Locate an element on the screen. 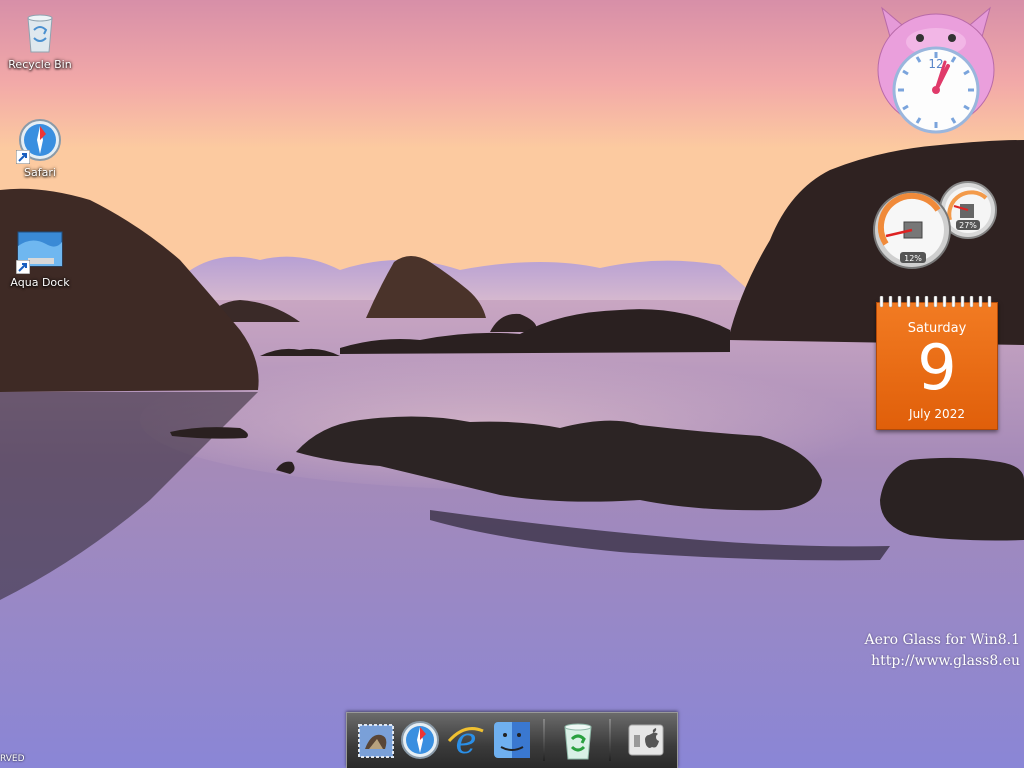  desktop-icon-recycle-bin: Recycle Bin is located at coordinates (40, 39).